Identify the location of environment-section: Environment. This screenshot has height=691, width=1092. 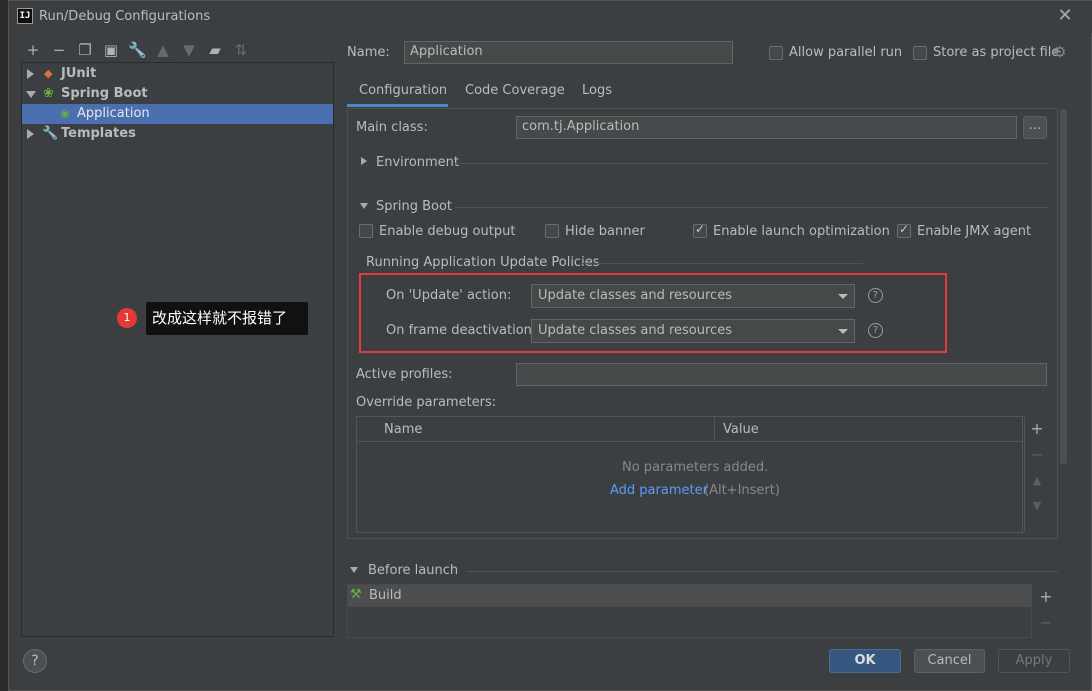
(417, 162).